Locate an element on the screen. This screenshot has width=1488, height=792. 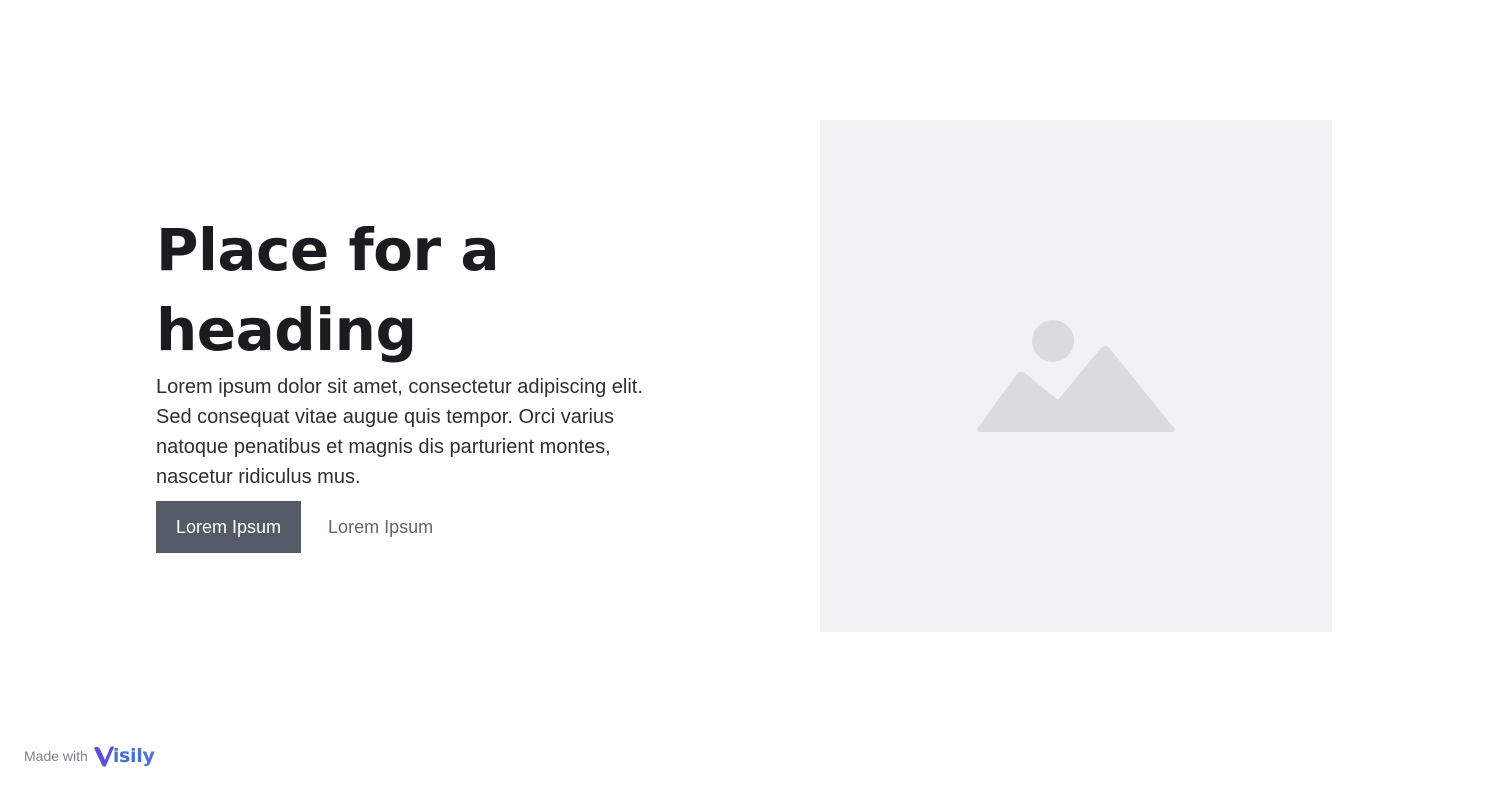
hero-actions: Lorem Ipsum Lorem Ipsum is located at coordinates (406, 527).